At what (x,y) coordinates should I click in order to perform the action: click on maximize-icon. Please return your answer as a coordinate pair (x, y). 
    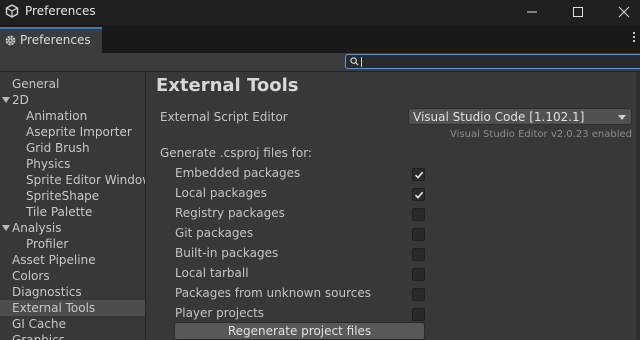
    Looking at the image, I should click on (578, 12).